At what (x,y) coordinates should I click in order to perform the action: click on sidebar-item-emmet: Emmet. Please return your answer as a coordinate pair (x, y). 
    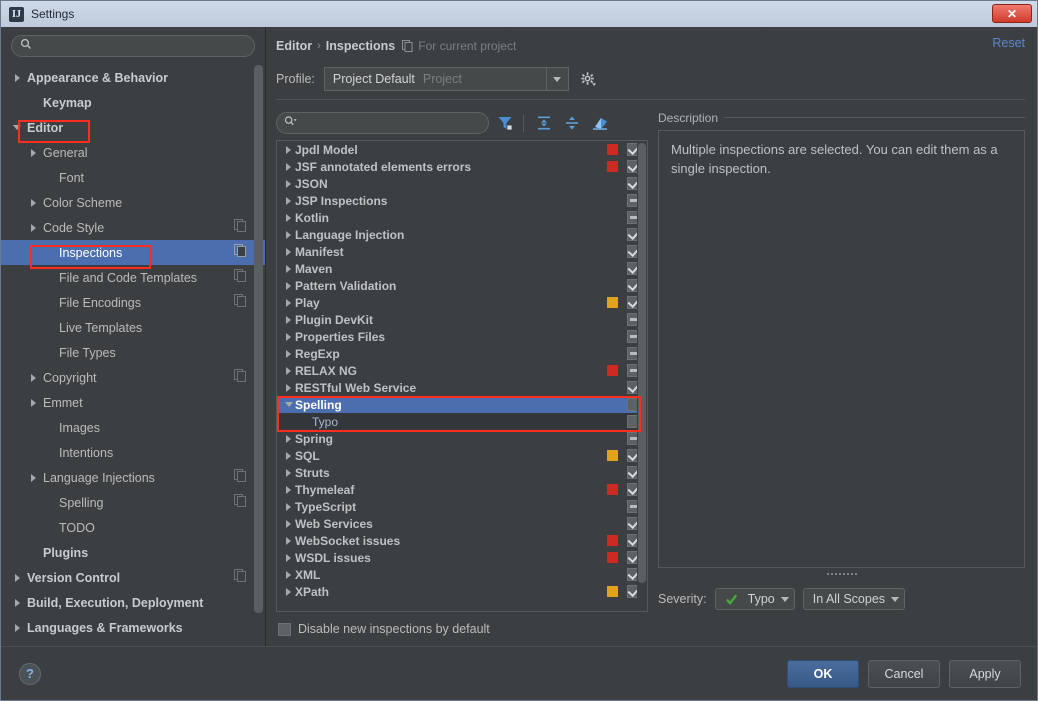
    Looking at the image, I should click on (133, 402).